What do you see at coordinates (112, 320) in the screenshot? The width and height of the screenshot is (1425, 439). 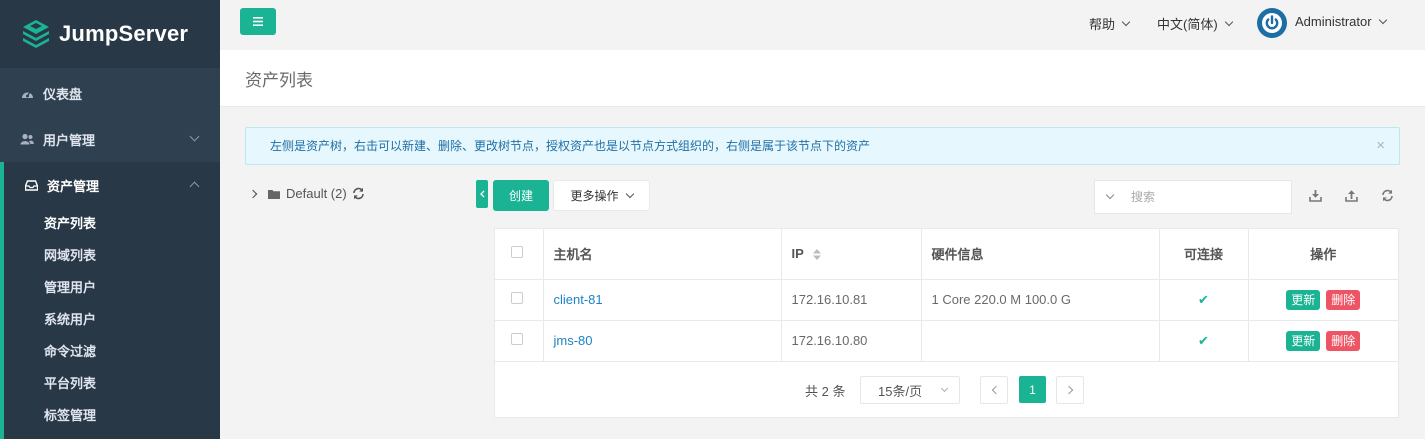 I see `sidebar-subitem-system-users: 系统用户` at bounding box center [112, 320].